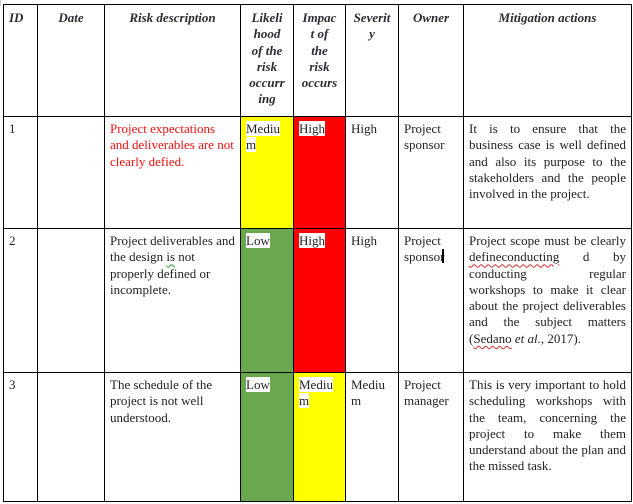 This screenshot has width=633, height=504. Describe the element at coordinates (267, 83) in the screenshot. I see `header-likelihood-line: occurr` at that location.